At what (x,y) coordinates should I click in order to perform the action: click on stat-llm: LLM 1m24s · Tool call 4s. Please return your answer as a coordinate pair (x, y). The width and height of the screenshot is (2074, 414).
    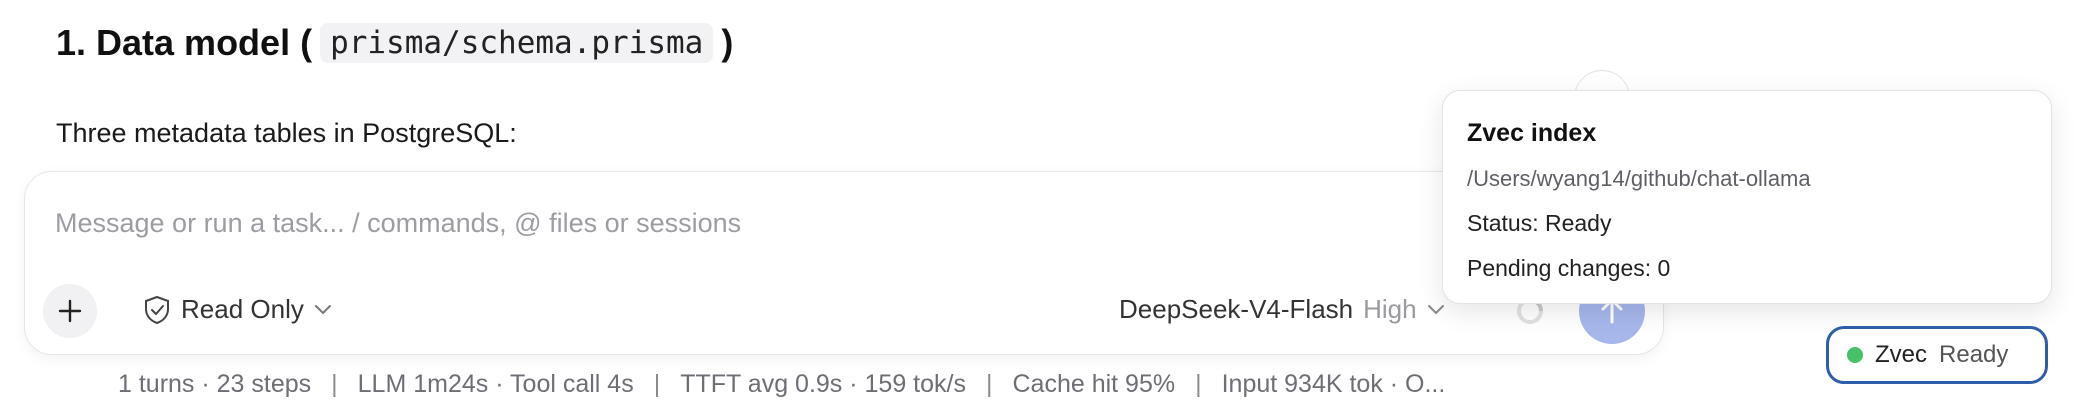
    Looking at the image, I should click on (495, 384).